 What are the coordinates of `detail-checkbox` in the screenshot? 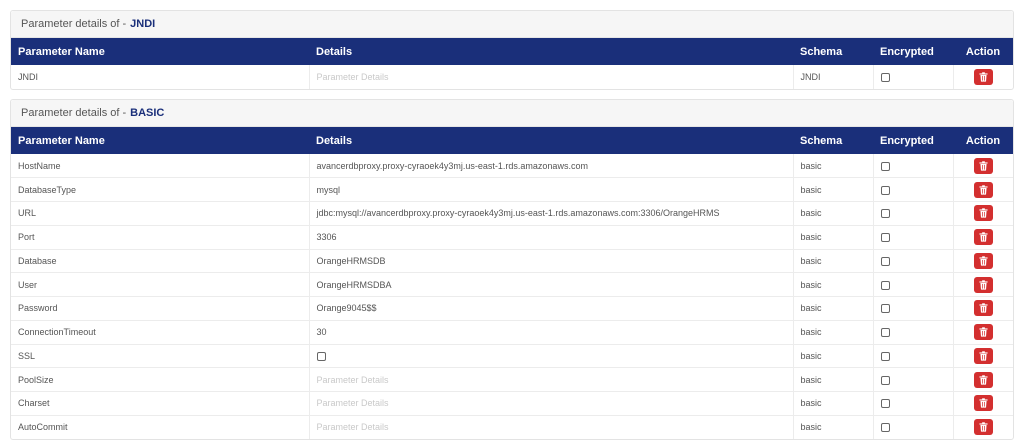 It's located at (321, 356).